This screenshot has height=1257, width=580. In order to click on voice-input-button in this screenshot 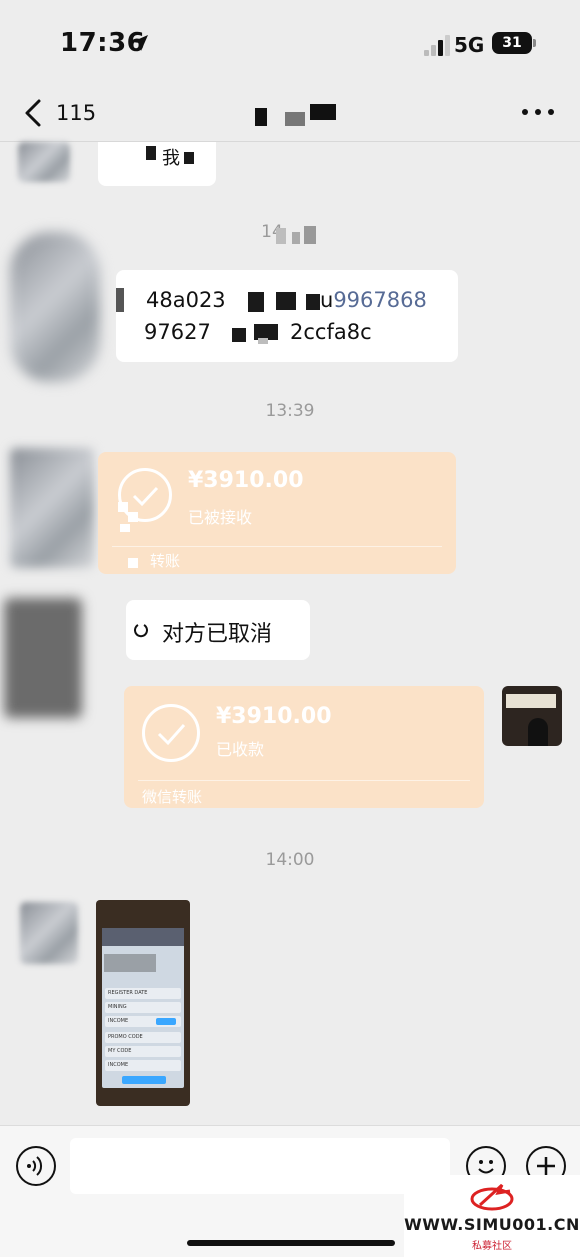, I will do `click(36, 1166)`.